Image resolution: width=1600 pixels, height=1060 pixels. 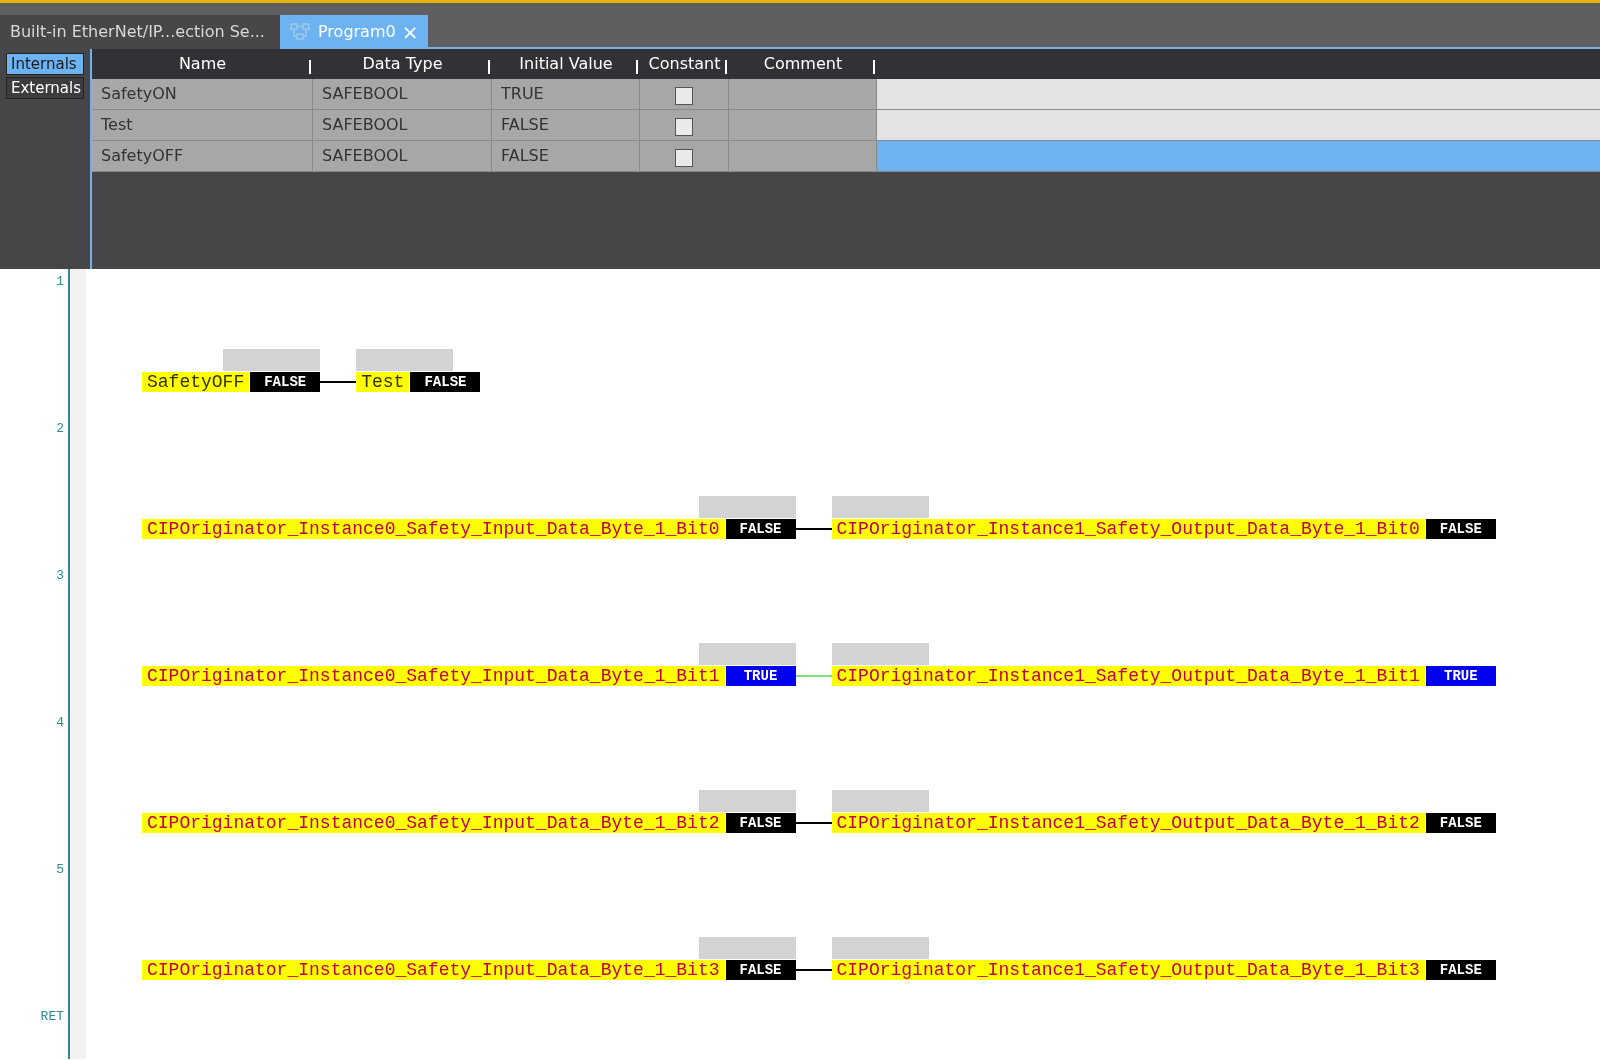 I want to click on table-cell: SafetyOFF, so click(x=202, y=156).